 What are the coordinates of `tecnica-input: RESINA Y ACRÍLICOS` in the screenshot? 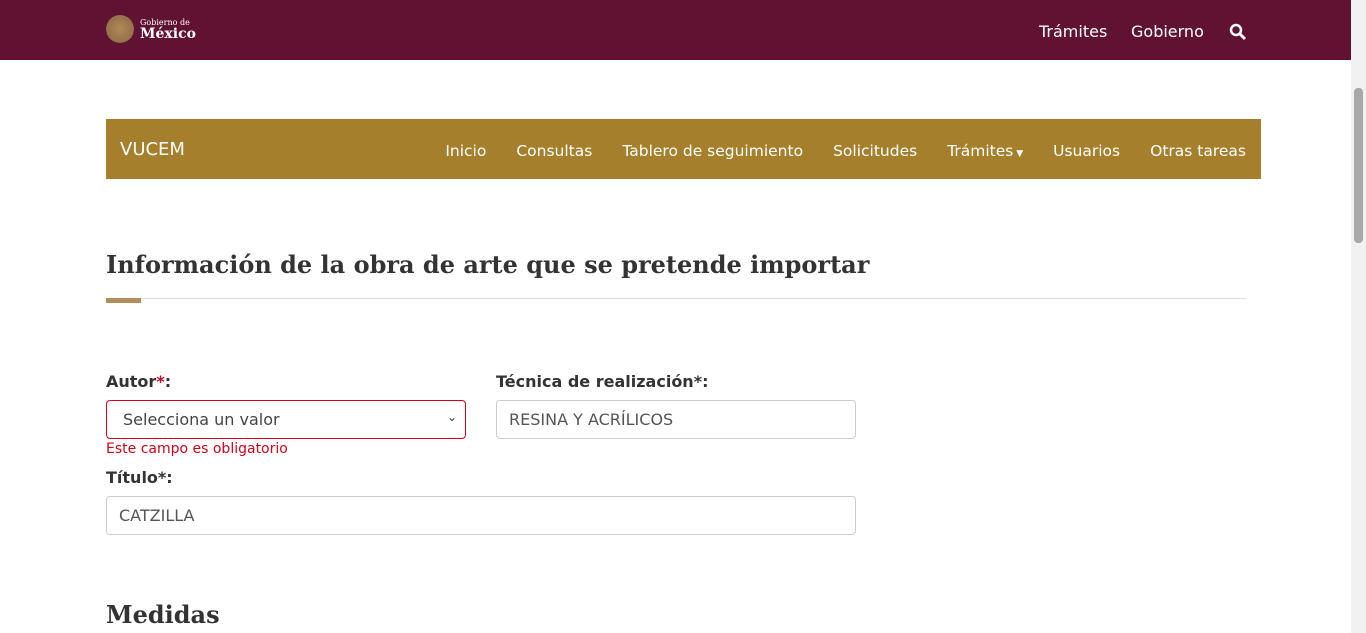 It's located at (676, 419).